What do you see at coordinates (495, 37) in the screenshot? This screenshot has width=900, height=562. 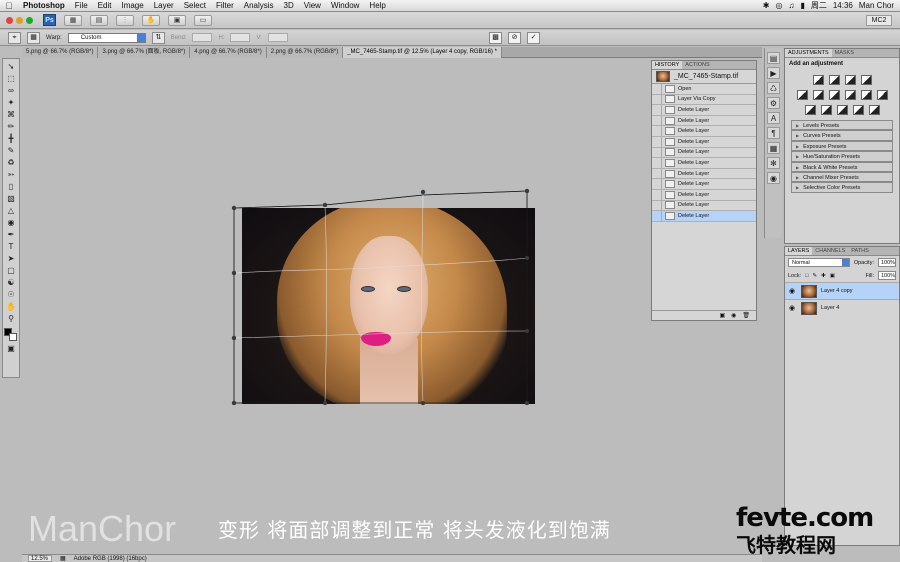 I see `switch-free-transform-icon: ▩` at bounding box center [495, 37].